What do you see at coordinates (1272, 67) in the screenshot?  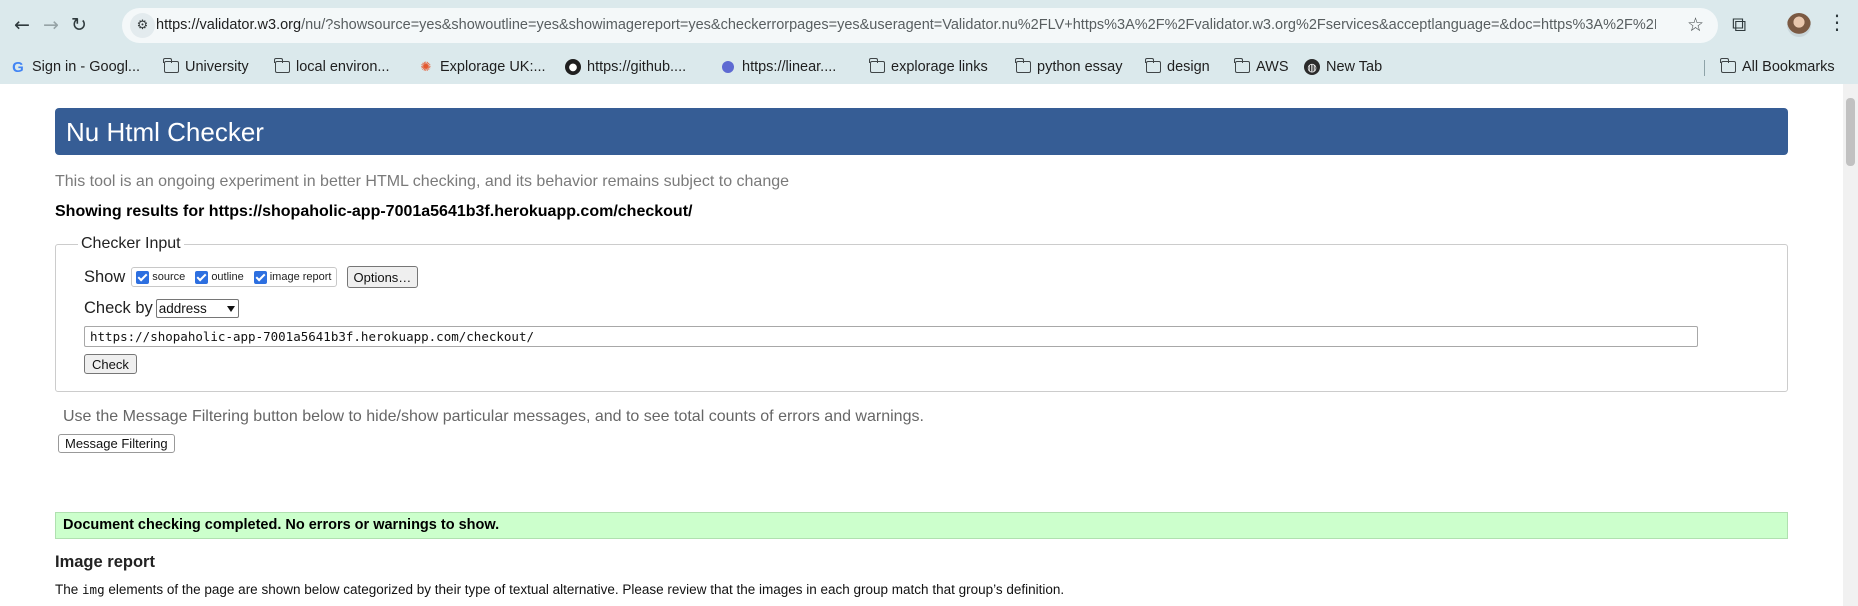 I see `bookmark-label: AWS` at bounding box center [1272, 67].